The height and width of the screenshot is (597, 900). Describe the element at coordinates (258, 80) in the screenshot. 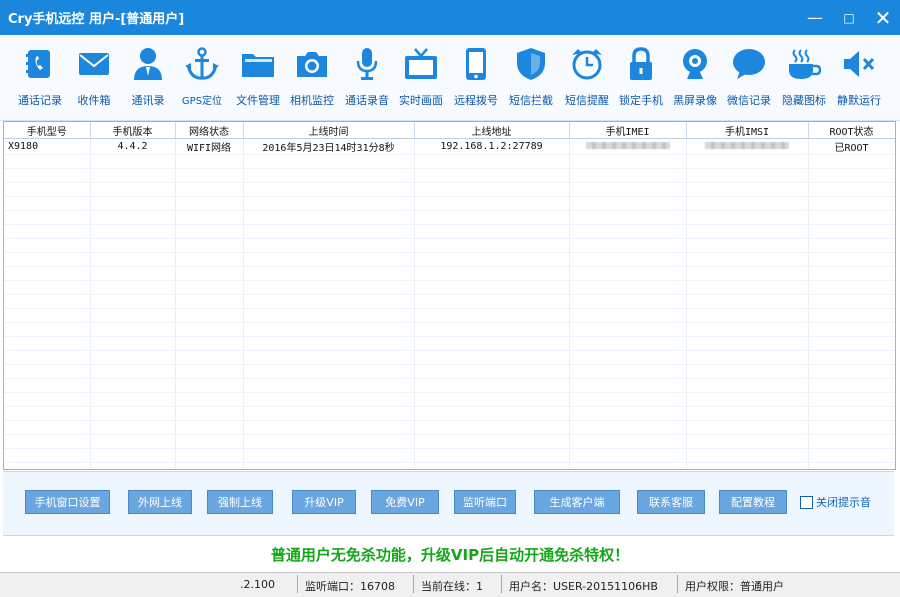

I see `toolbar-item-file-manager: 文件管理` at that location.